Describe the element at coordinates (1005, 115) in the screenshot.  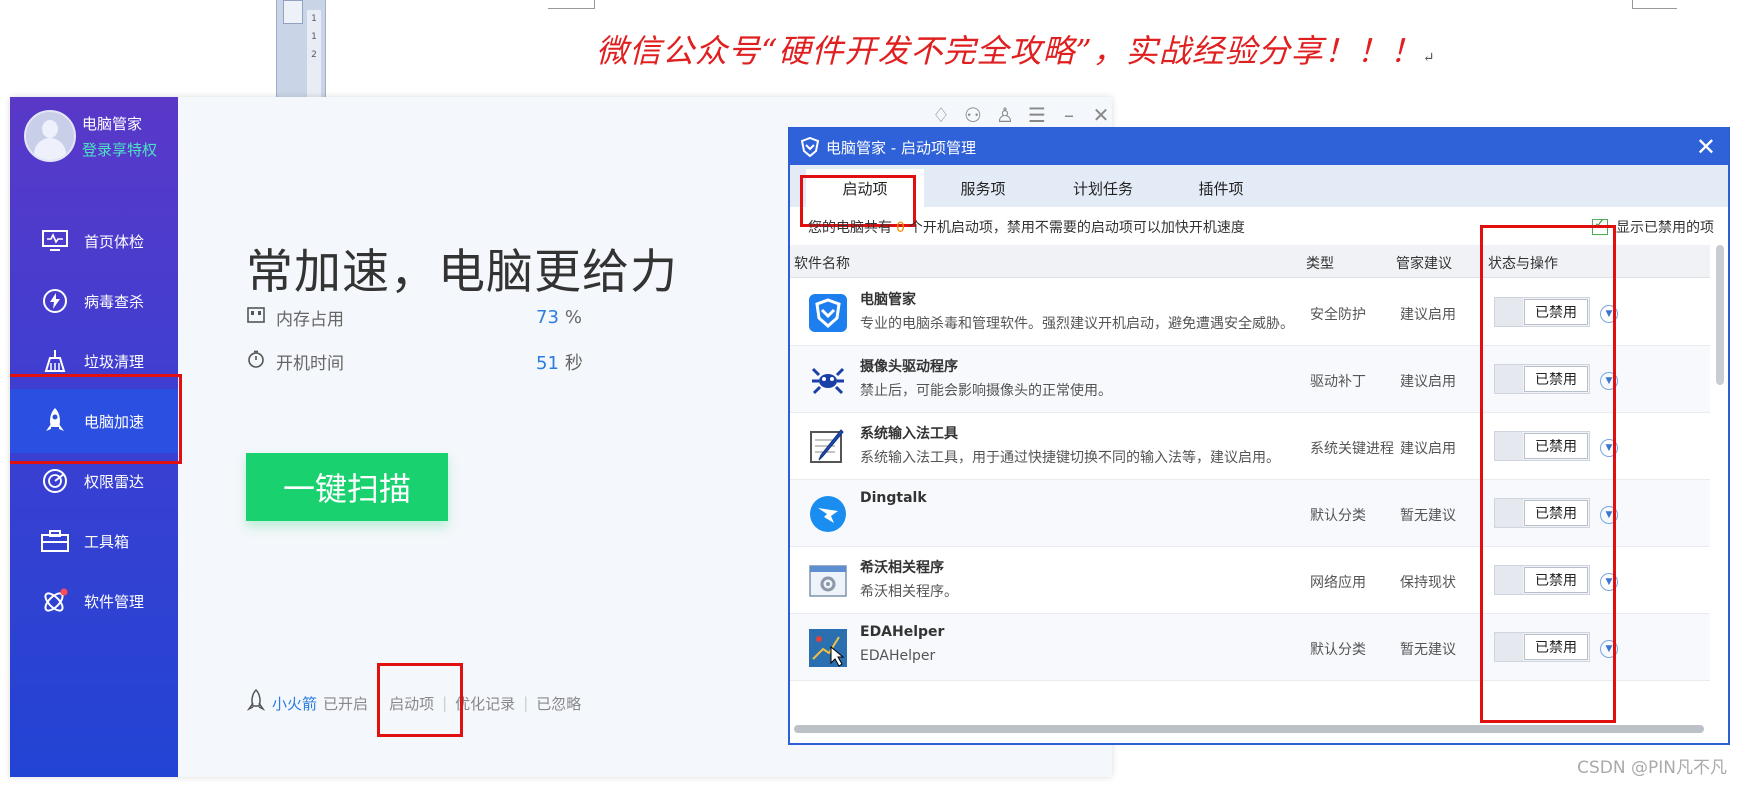
I see `shirt-icon: ♙` at that location.